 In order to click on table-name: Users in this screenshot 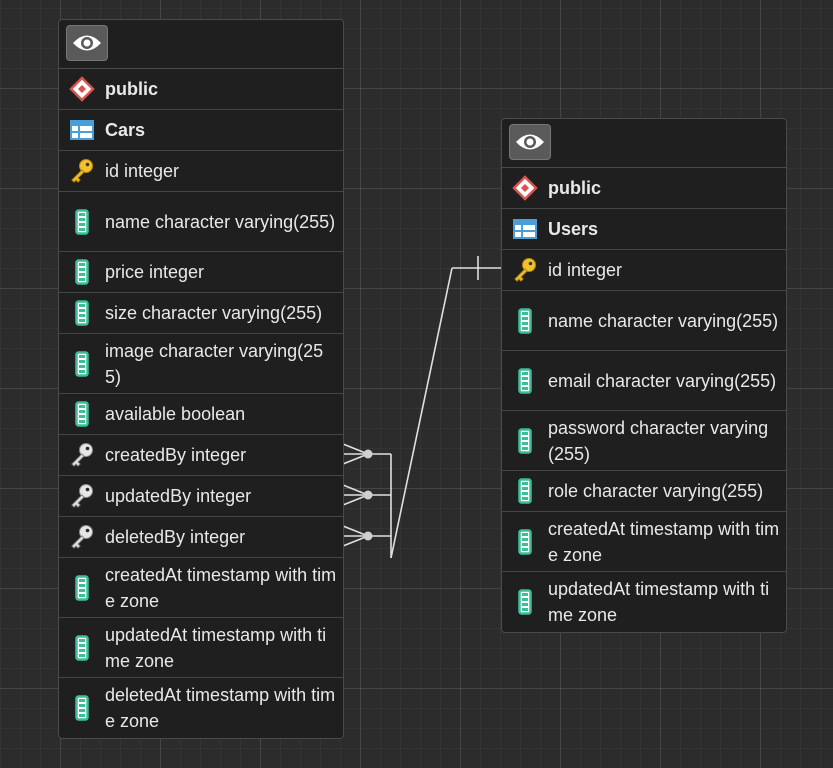, I will do `click(573, 229)`.